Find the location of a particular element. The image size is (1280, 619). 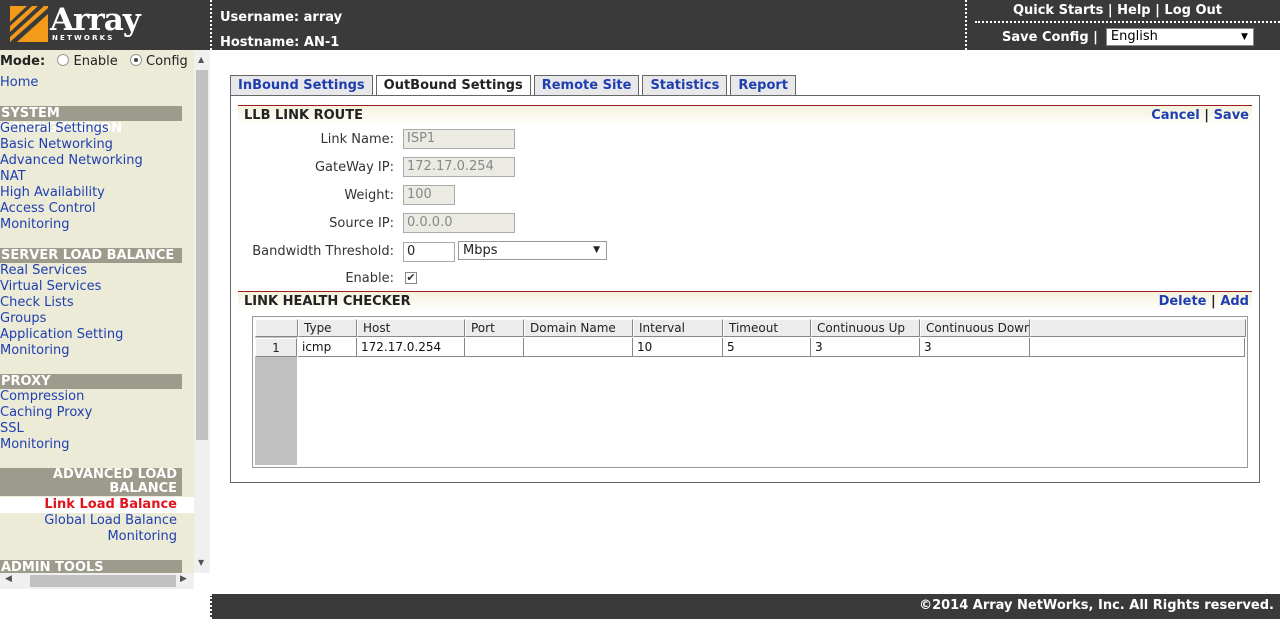

tab-statistics: Statistics is located at coordinates (685, 85).